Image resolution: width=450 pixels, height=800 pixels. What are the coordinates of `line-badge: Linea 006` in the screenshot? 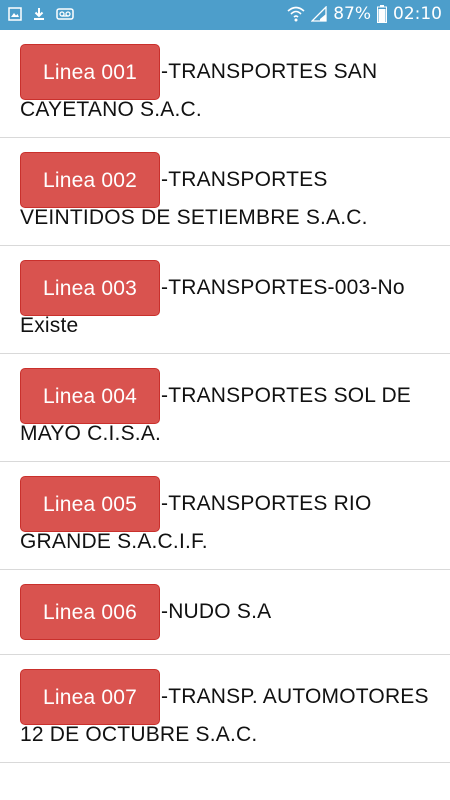 It's located at (90, 612).